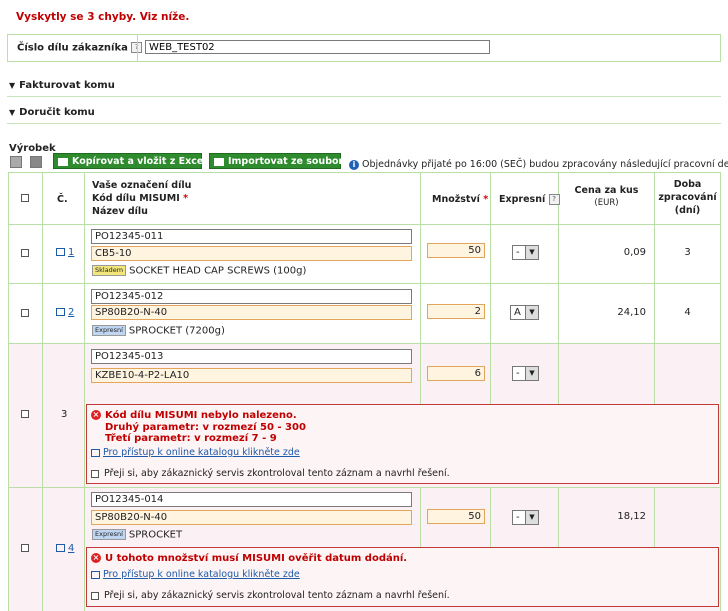 The height and width of the screenshot is (611, 728). I want to click on select-all-checkbox, so click(25, 198).